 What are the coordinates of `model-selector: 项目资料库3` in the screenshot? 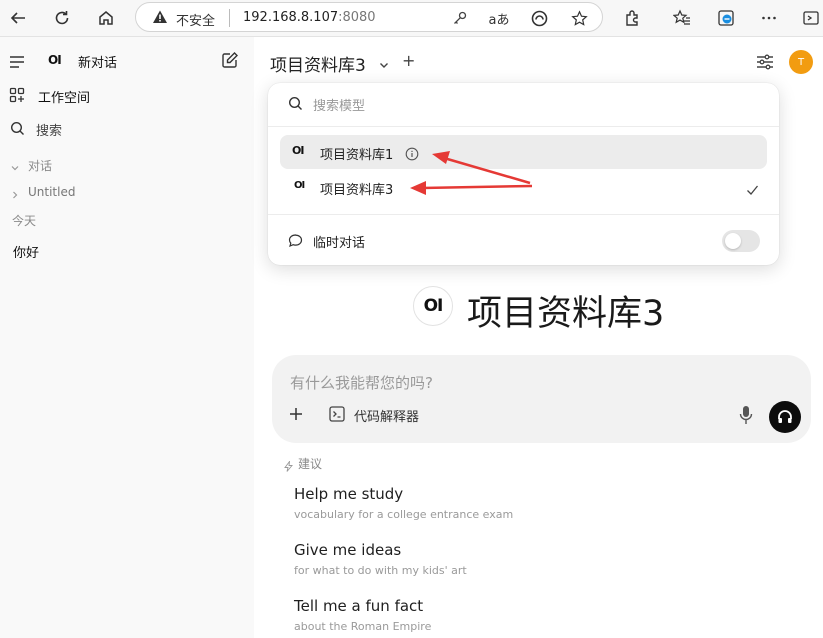 It's located at (318, 63).